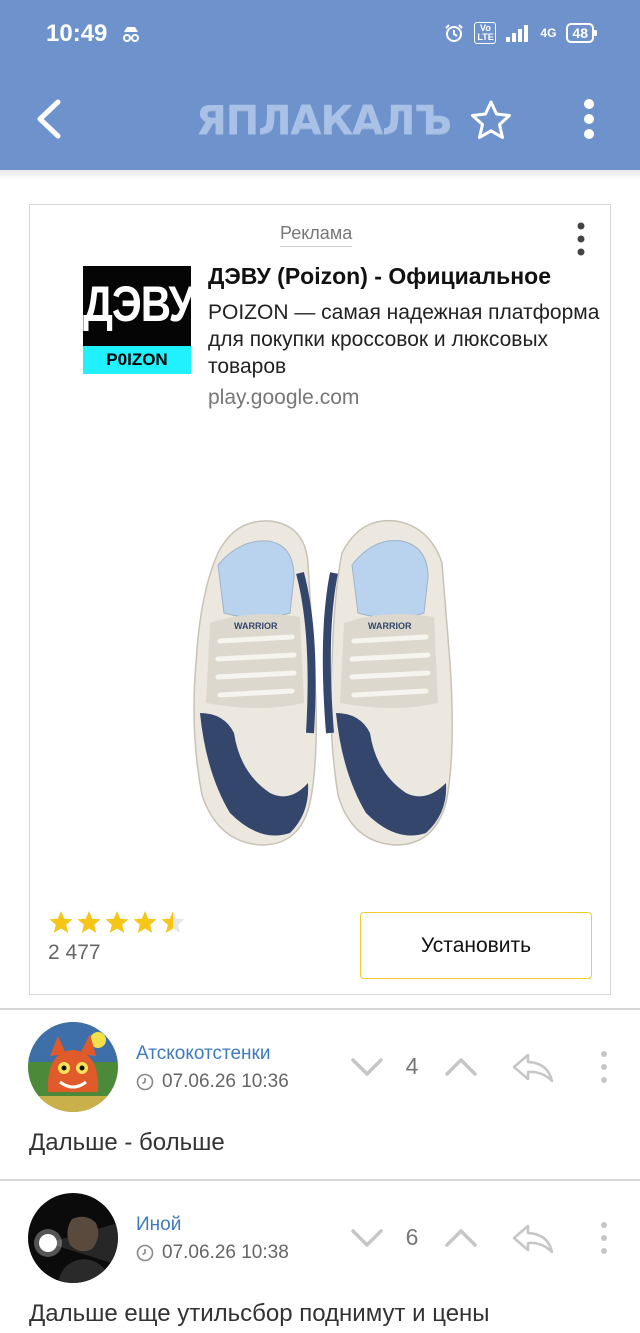  I want to click on battery-indicator: 48, so click(581, 33).